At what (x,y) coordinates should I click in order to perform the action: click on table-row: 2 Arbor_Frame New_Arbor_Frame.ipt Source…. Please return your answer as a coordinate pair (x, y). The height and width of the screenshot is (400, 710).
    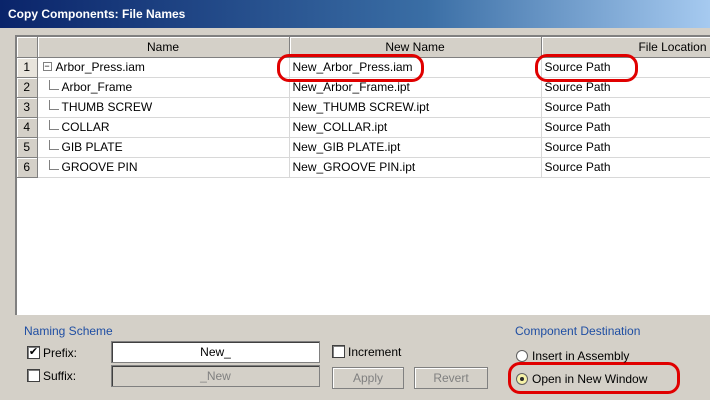
    Looking at the image, I should click on (363, 87).